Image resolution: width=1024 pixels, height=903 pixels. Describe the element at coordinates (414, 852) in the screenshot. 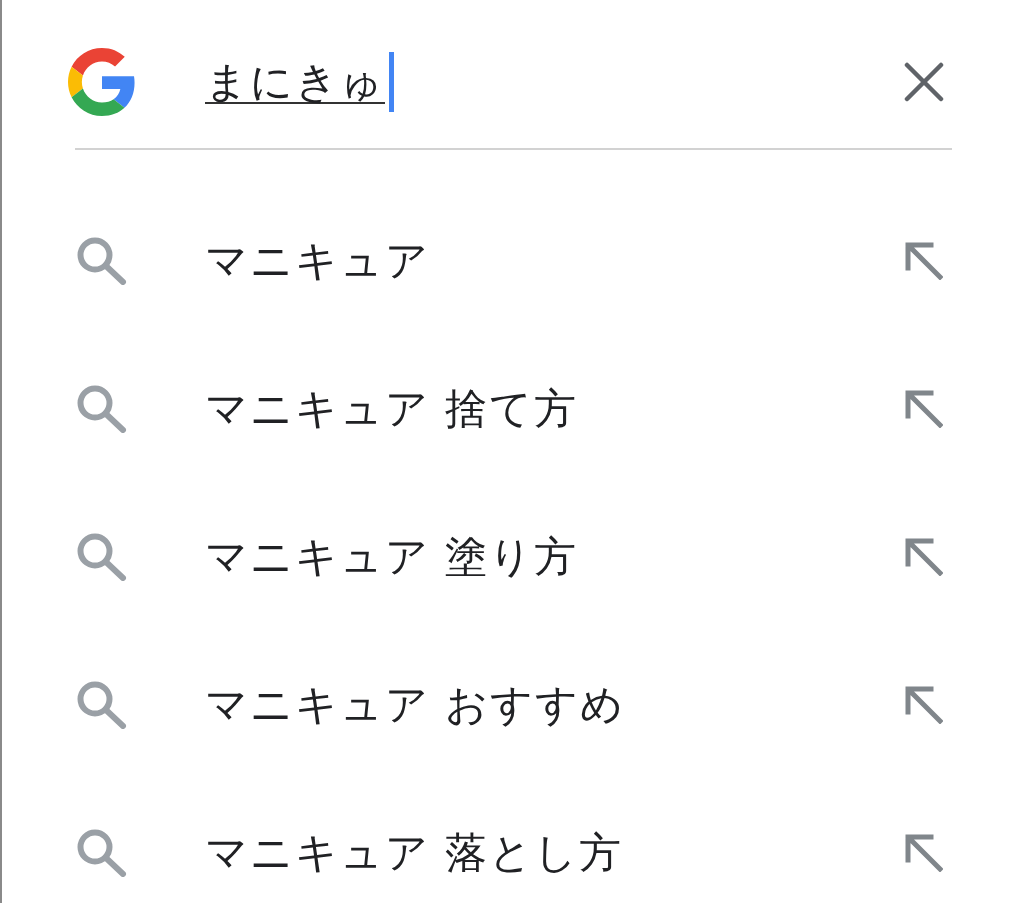

I see `suggestion-text: マニキュア 落とし方` at that location.